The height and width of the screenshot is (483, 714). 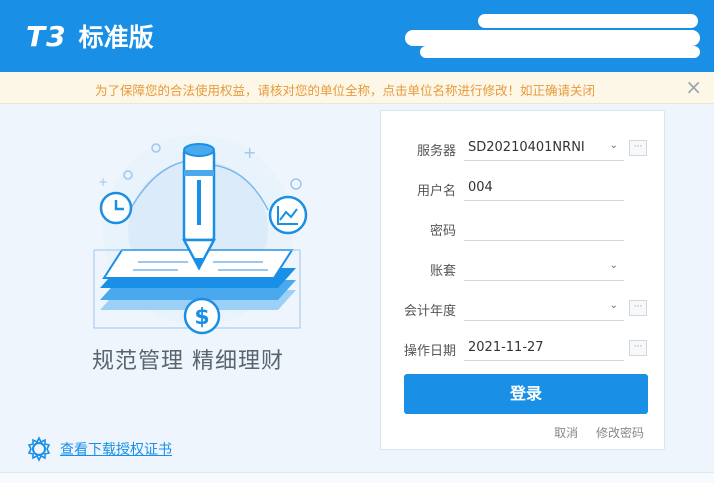 What do you see at coordinates (429, 311) in the screenshot?
I see `fiscal-year-label: 会计年度` at bounding box center [429, 311].